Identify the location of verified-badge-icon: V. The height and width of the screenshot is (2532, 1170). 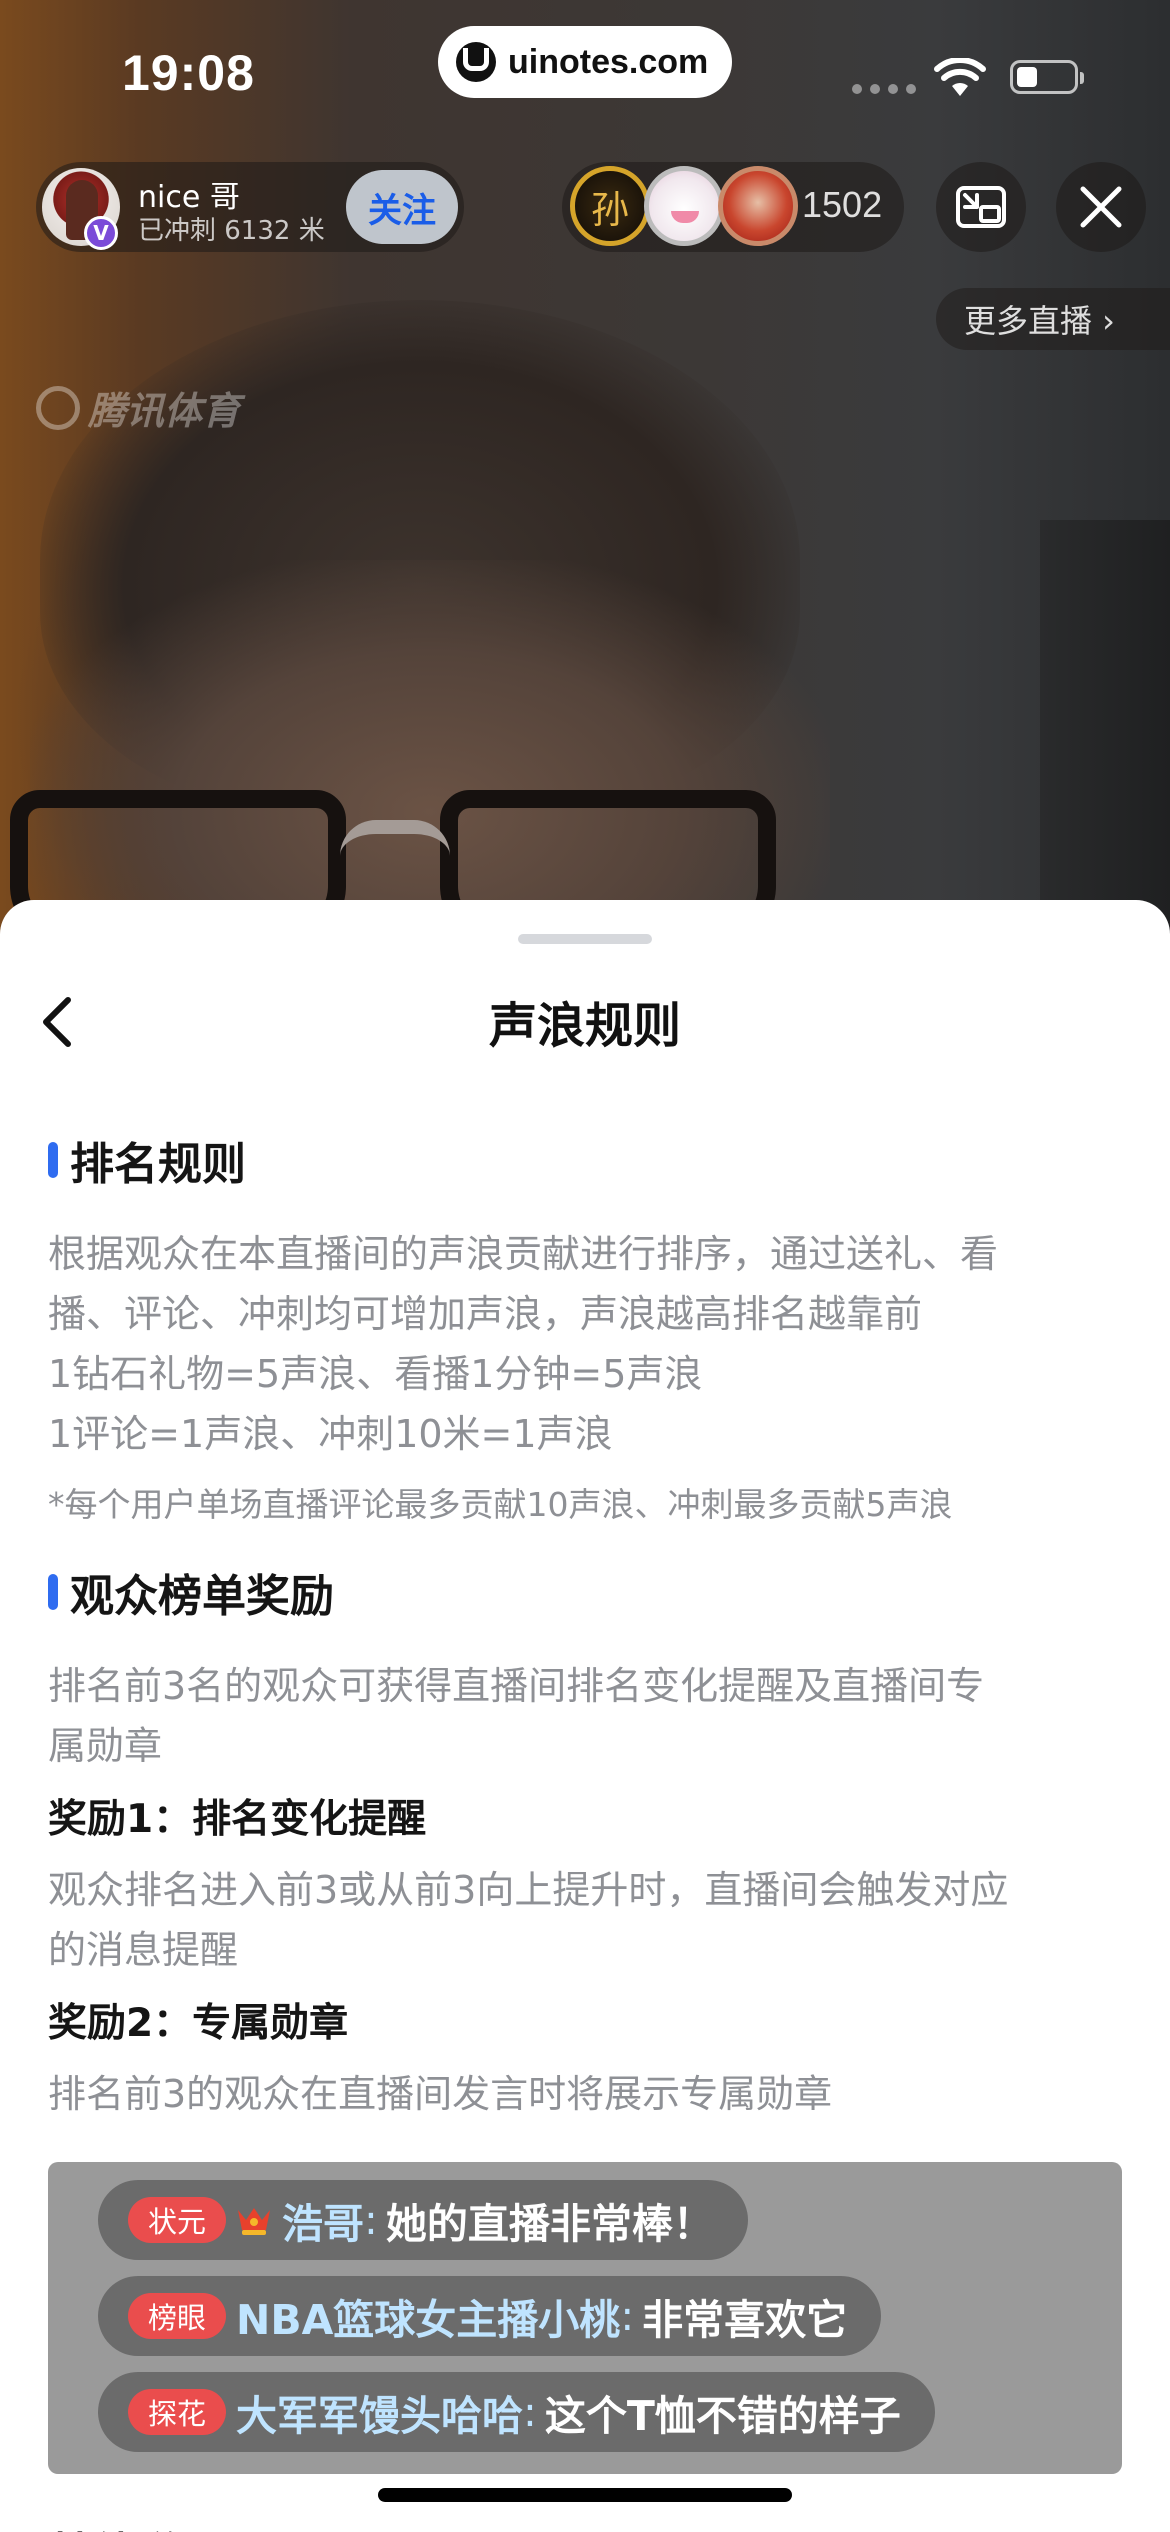
(101, 233).